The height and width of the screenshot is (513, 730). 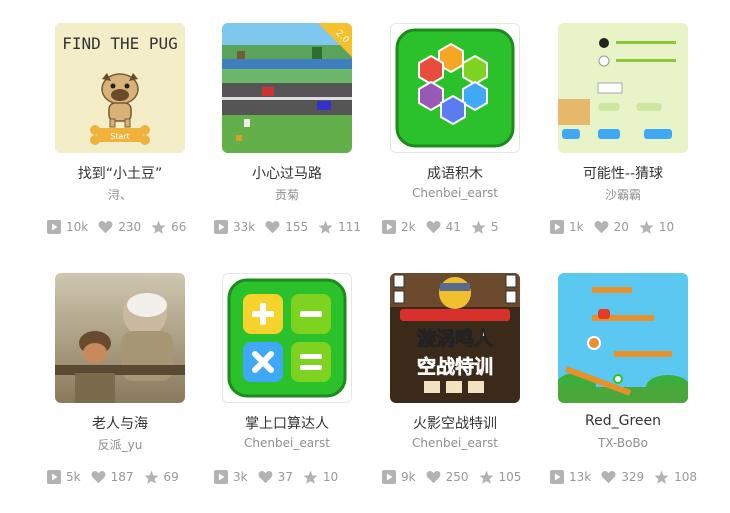 I want to click on ball-game-thumbnail-art, so click(x=623, y=88).